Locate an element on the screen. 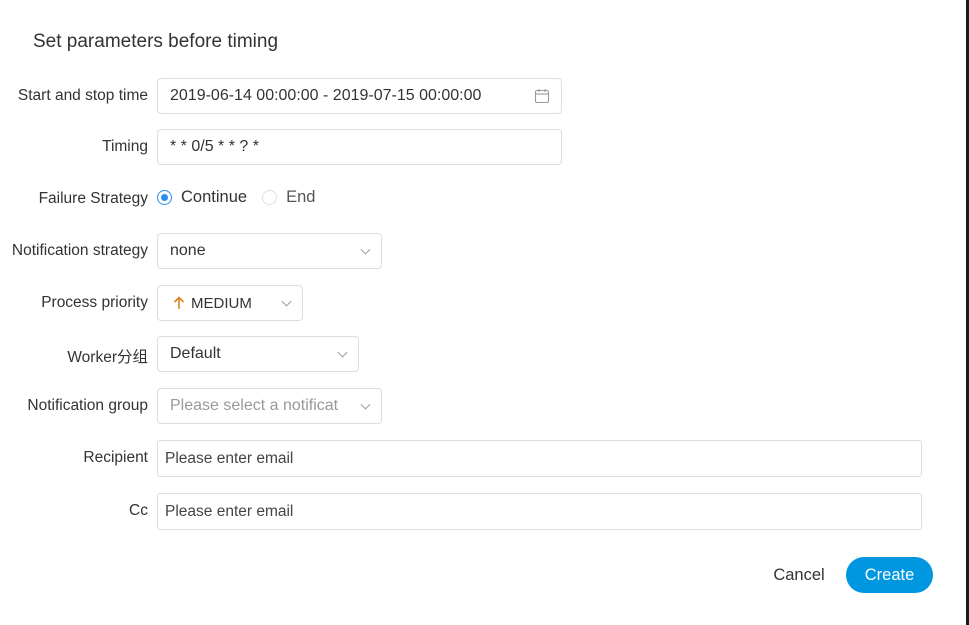  failure-strategy-label: Failure Strategy is located at coordinates (93, 198).